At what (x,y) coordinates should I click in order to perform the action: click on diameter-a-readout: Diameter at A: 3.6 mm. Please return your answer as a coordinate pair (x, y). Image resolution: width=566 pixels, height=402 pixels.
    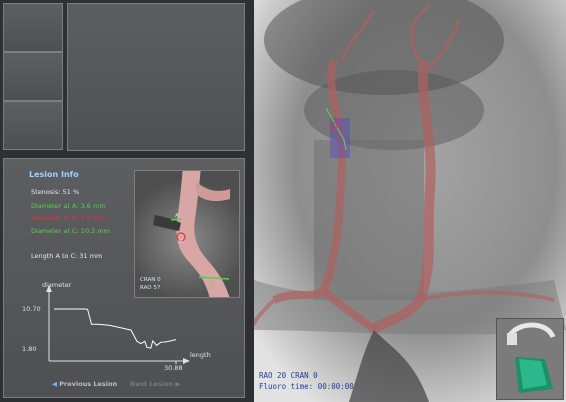
    Looking at the image, I should click on (68, 206).